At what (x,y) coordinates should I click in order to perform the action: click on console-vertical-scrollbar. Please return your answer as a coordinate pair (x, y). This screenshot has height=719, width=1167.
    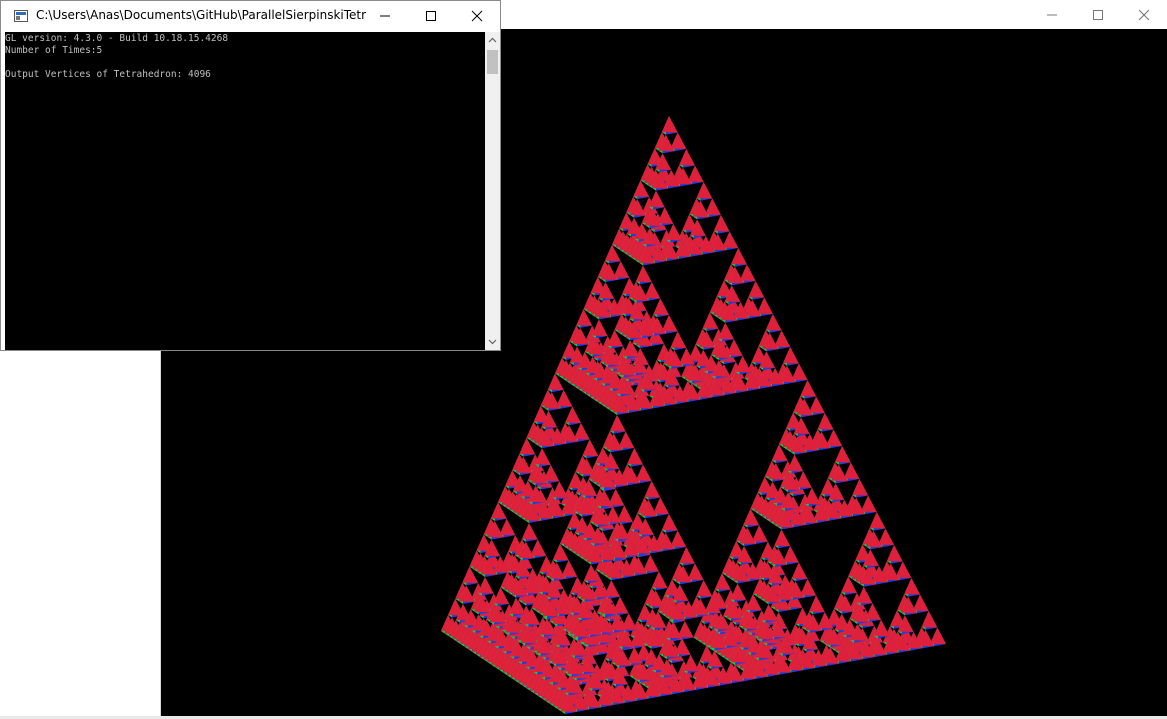
    Looking at the image, I should click on (492, 191).